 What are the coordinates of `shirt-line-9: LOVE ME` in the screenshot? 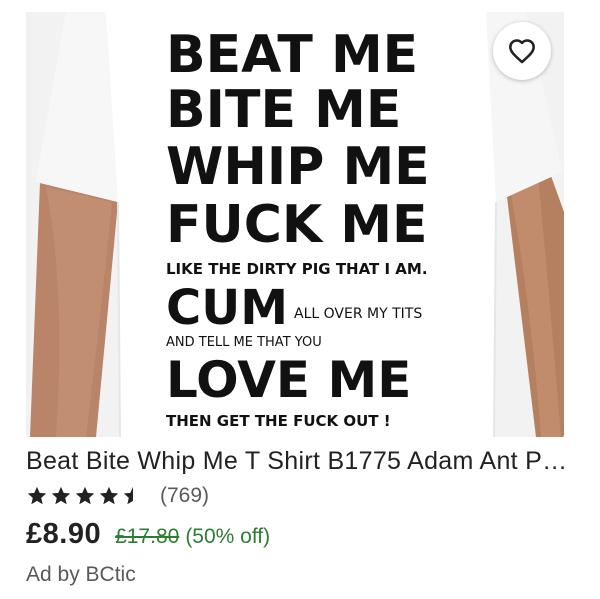 It's located at (288, 380).